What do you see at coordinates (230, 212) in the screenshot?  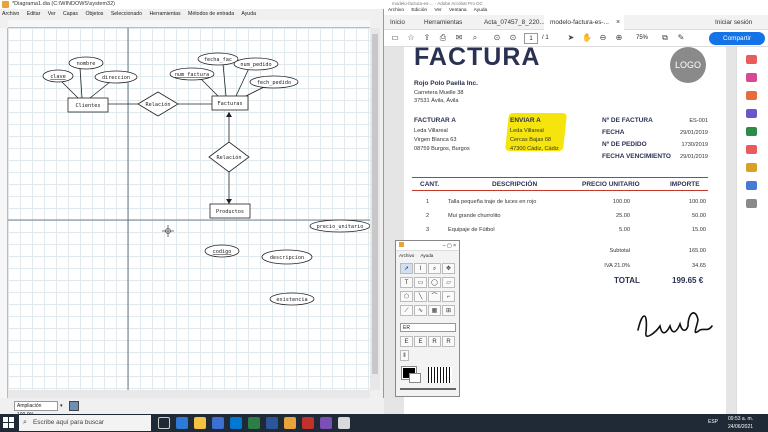 I see `label-productos: Productos` at bounding box center [230, 212].